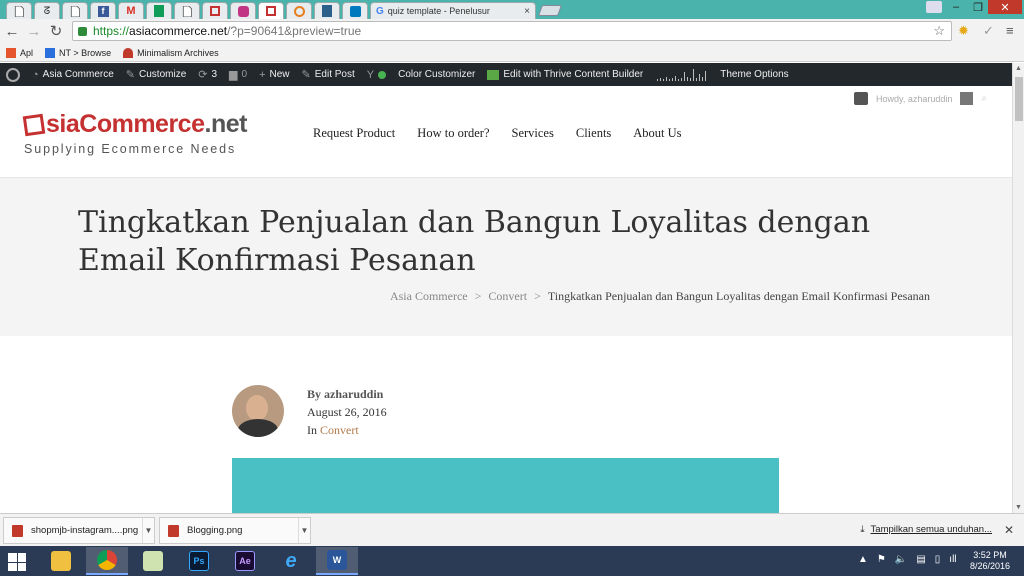  Describe the element at coordinates (881, 559) in the screenshot. I see `flag-icon: ⚑` at that location.